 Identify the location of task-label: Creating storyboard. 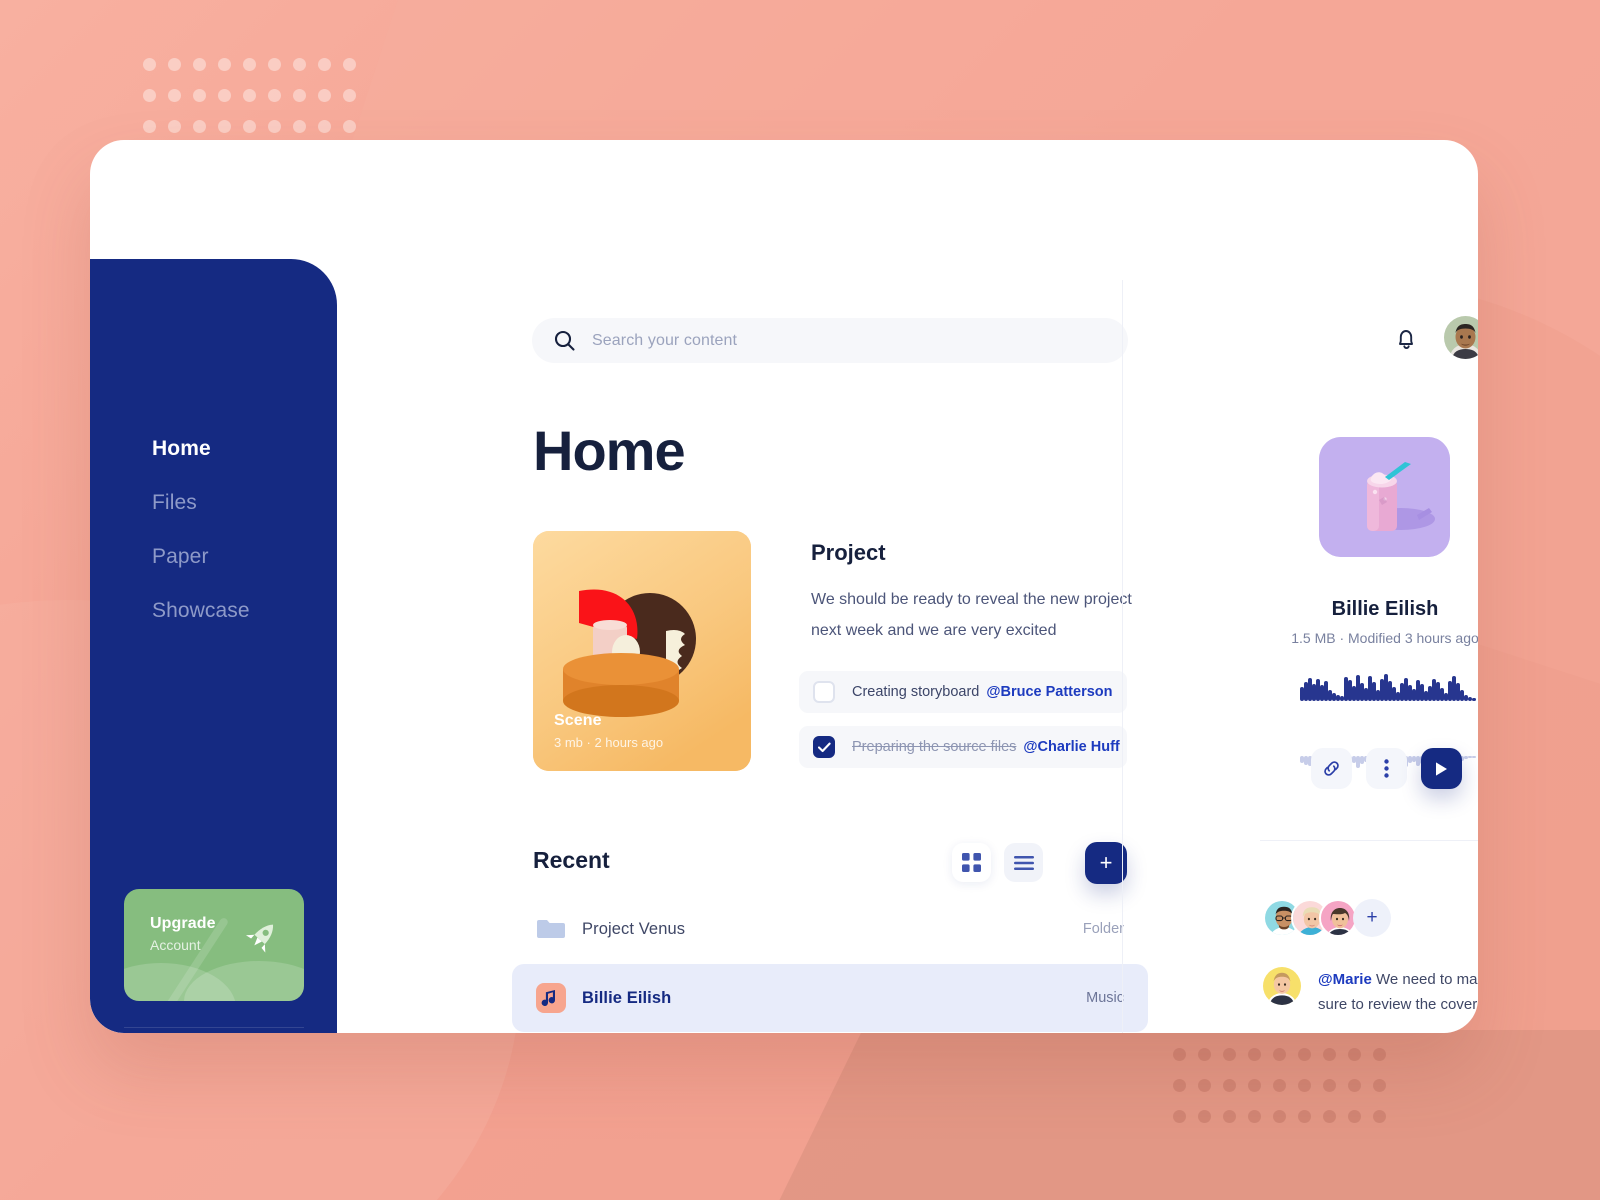
(916, 692).